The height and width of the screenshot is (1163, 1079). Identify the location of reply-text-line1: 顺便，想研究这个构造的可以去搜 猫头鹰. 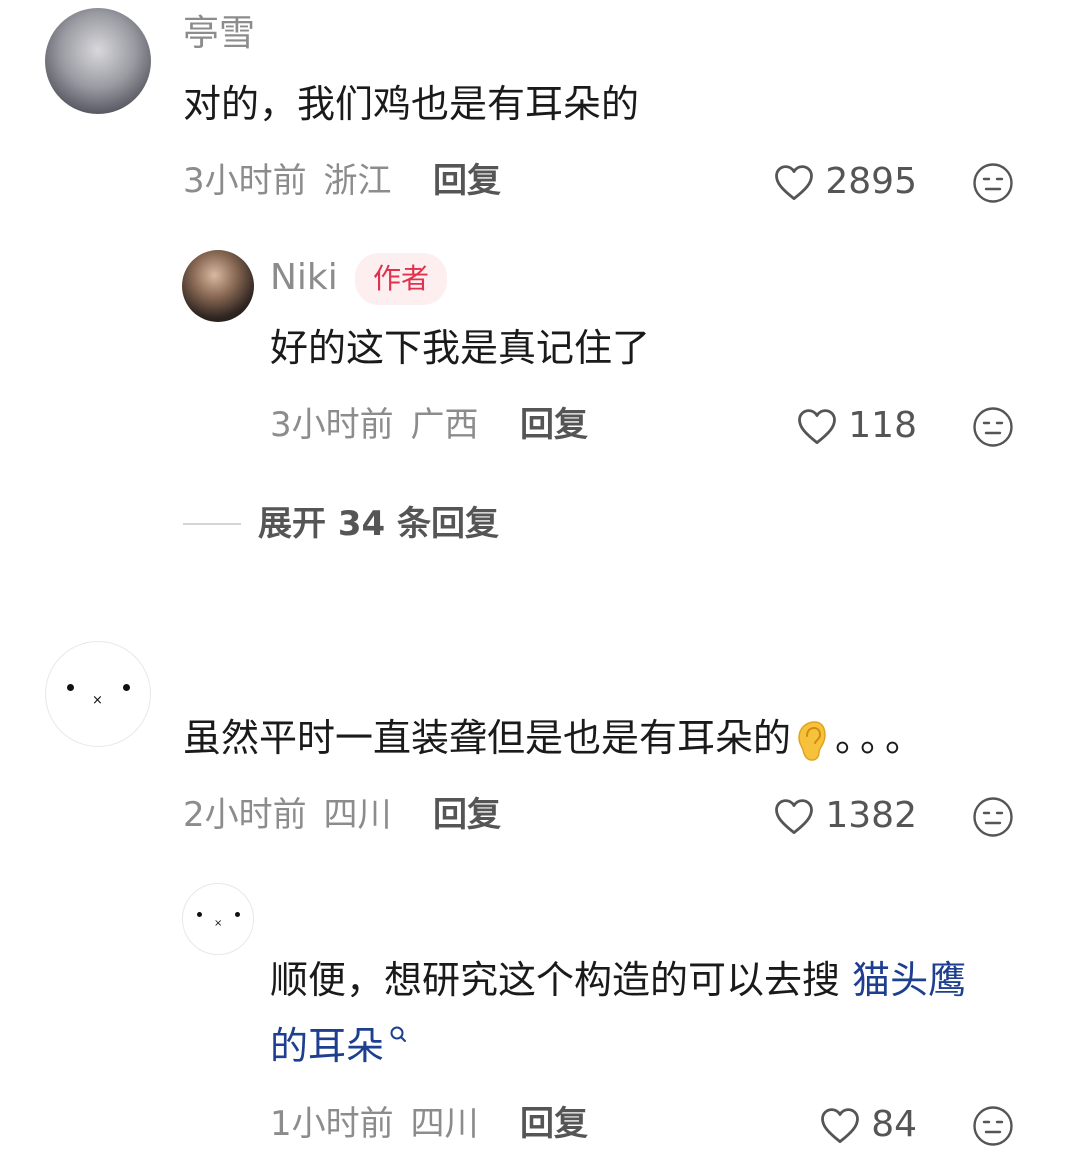
(618, 980).